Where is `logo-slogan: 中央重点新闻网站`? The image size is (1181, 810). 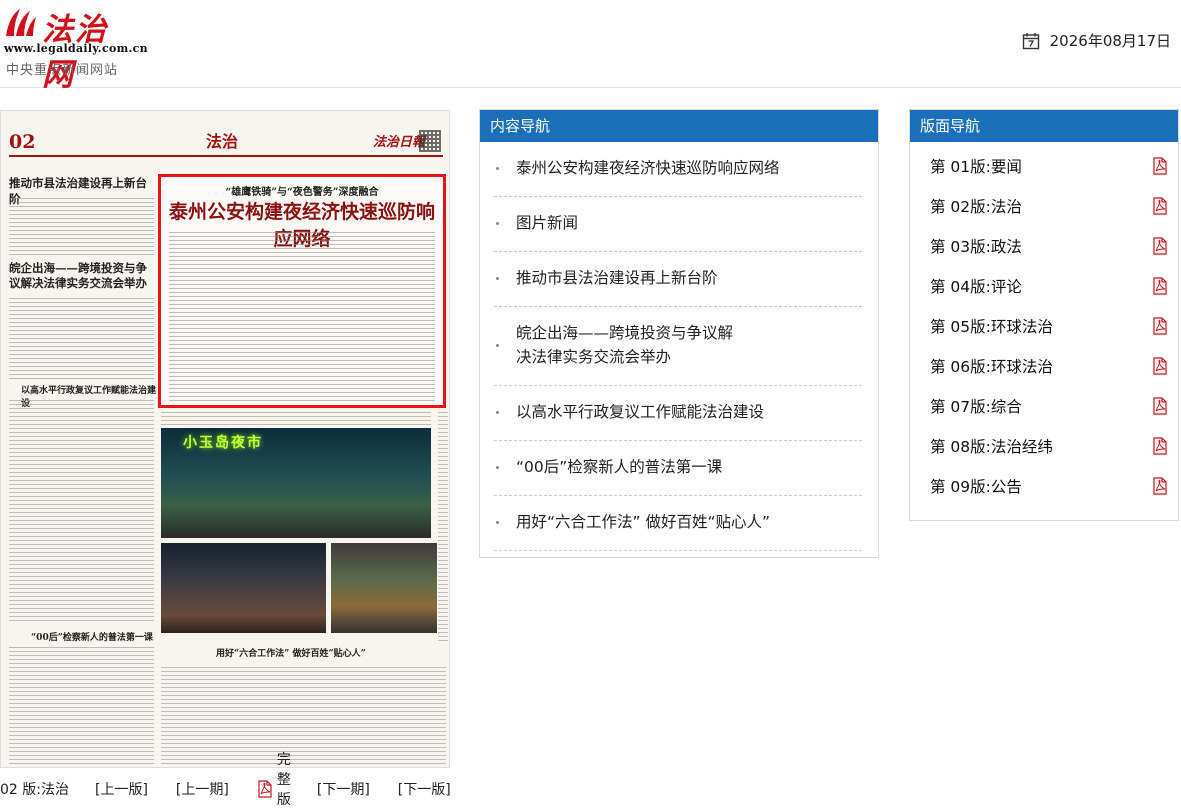 logo-slogan: 中央重点新闻网站 is located at coordinates (62, 70).